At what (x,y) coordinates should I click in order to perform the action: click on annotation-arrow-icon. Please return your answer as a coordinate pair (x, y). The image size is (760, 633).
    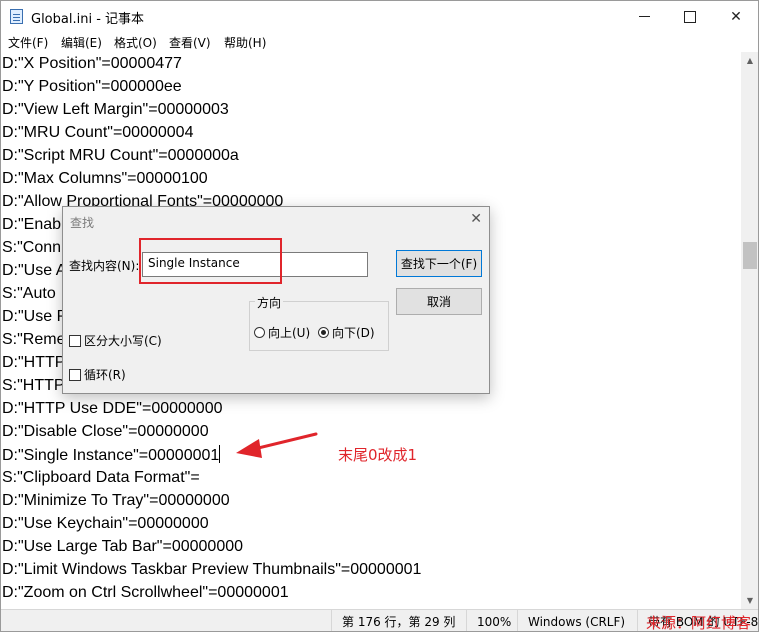
    Looking at the image, I should click on (277, 445).